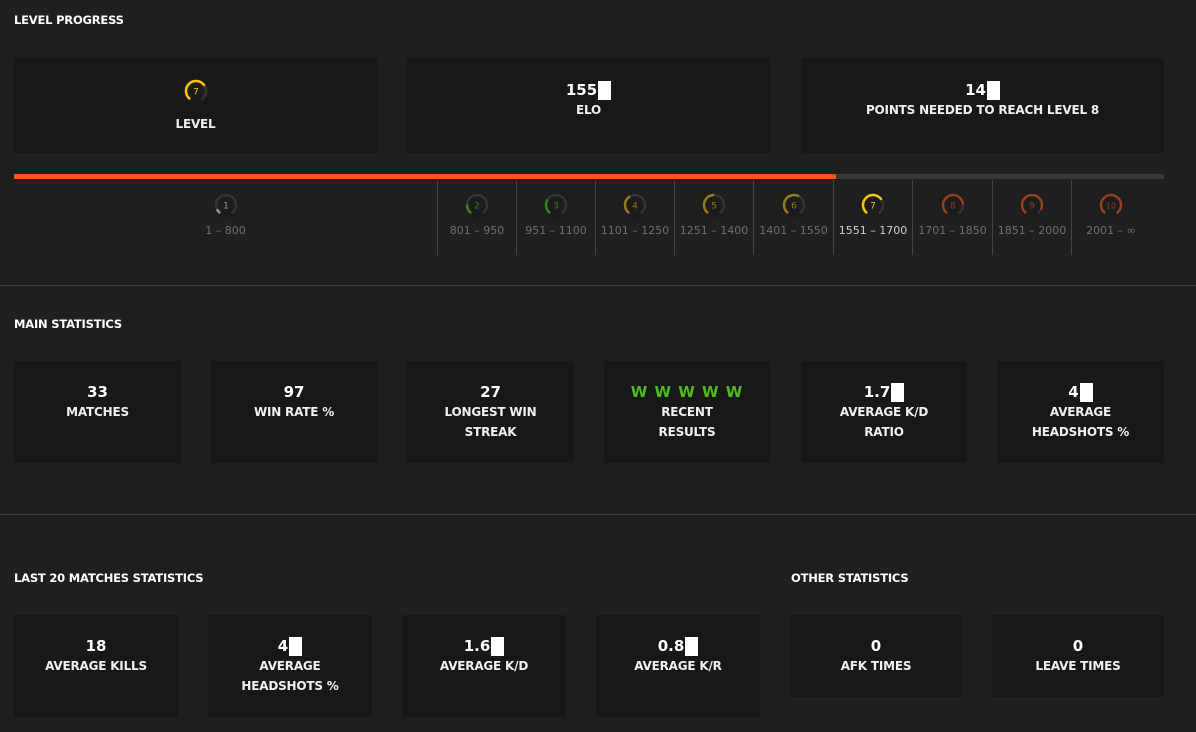  I want to click on main_statistics-cards-card: 97 WIN RATE %, so click(294, 412).